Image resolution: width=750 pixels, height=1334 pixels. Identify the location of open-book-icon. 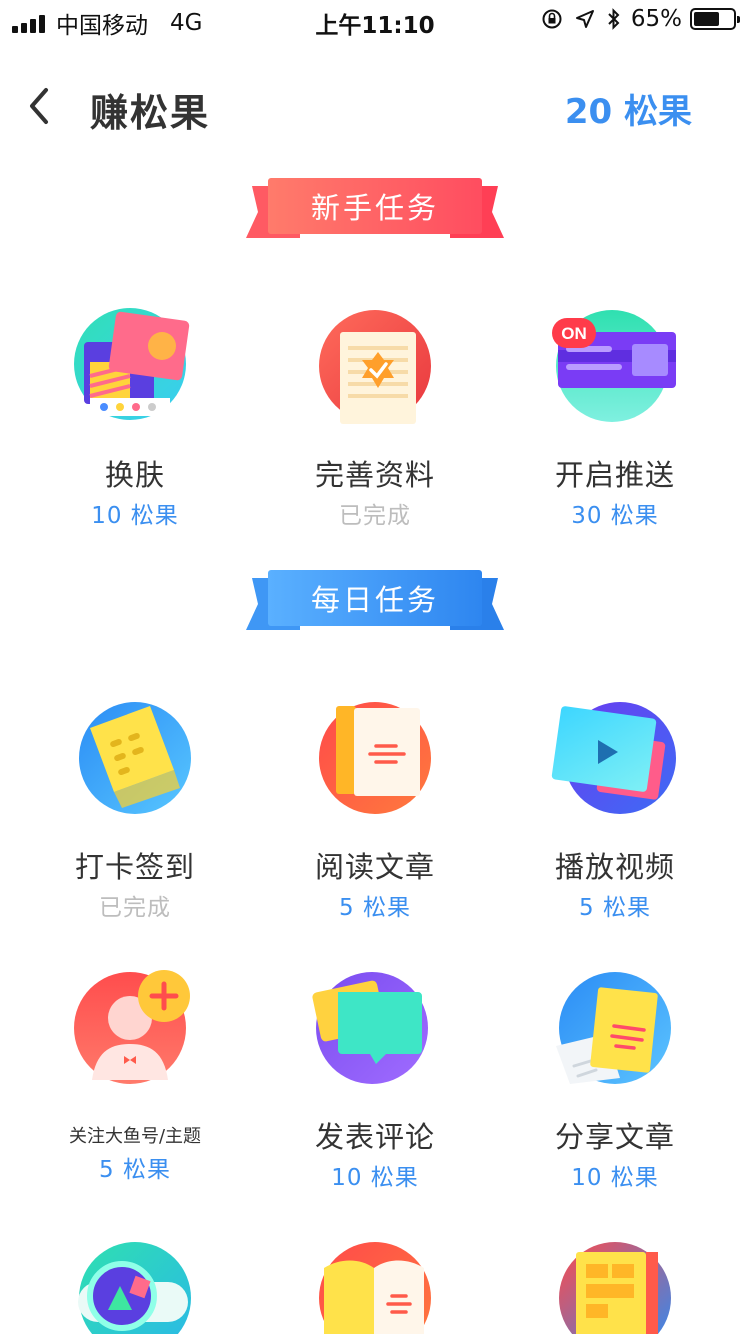
(375, 1288).